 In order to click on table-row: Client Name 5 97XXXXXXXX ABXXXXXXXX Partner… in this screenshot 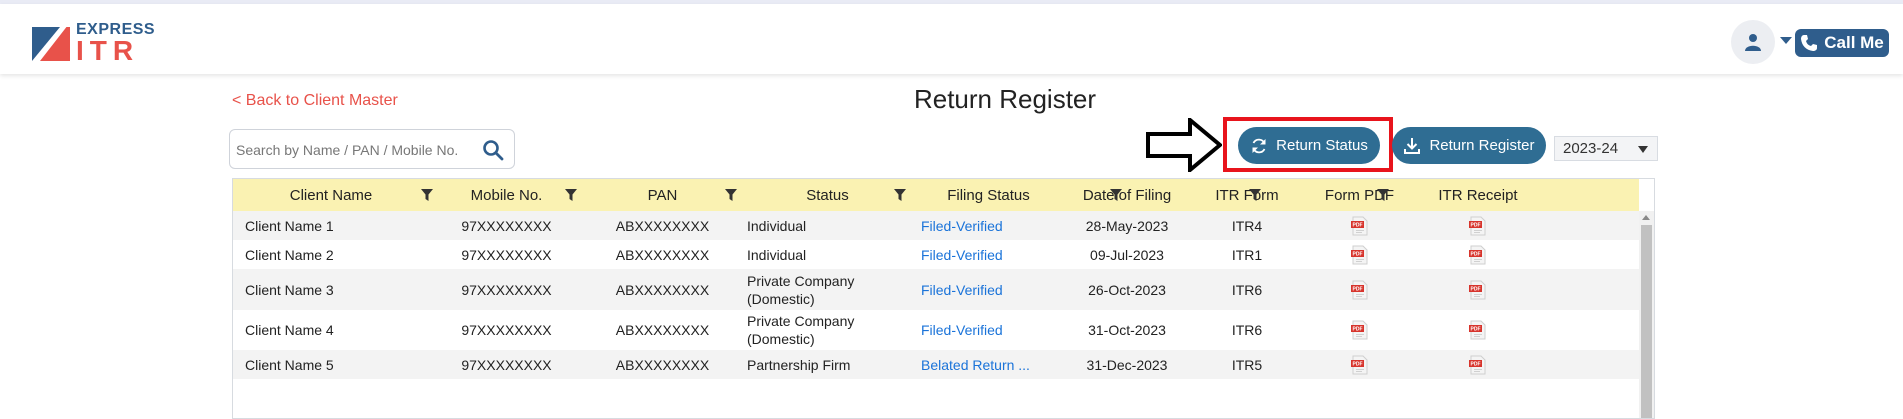, I will do `click(936, 364)`.